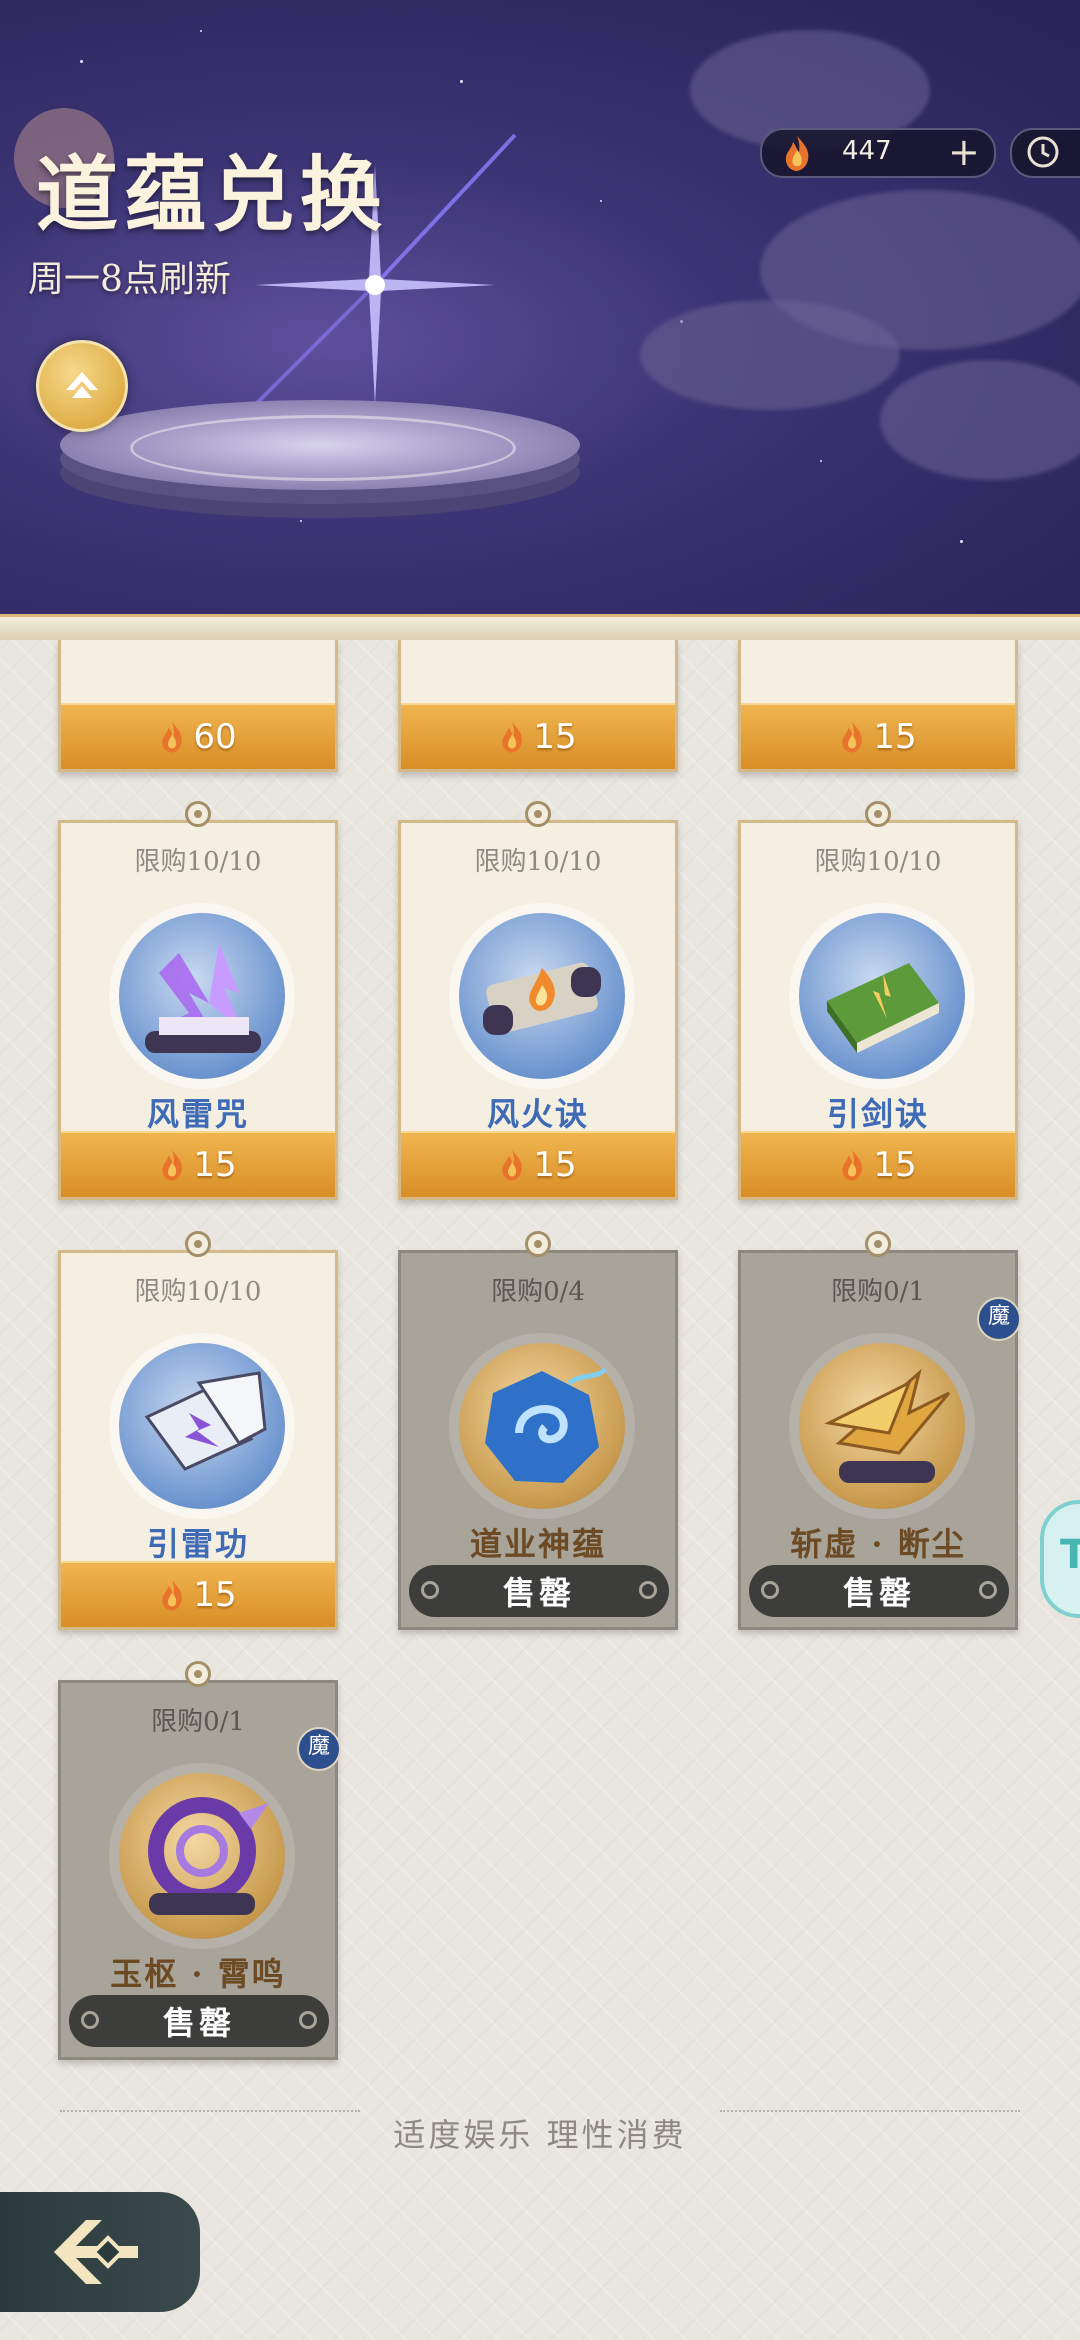 Image resolution: width=1080 pixels, height=2340 pixels. What do you see at coordinates (964, 152) in the screenshot?
I see `add-currency-button: +` at bounding box center [964, 152].